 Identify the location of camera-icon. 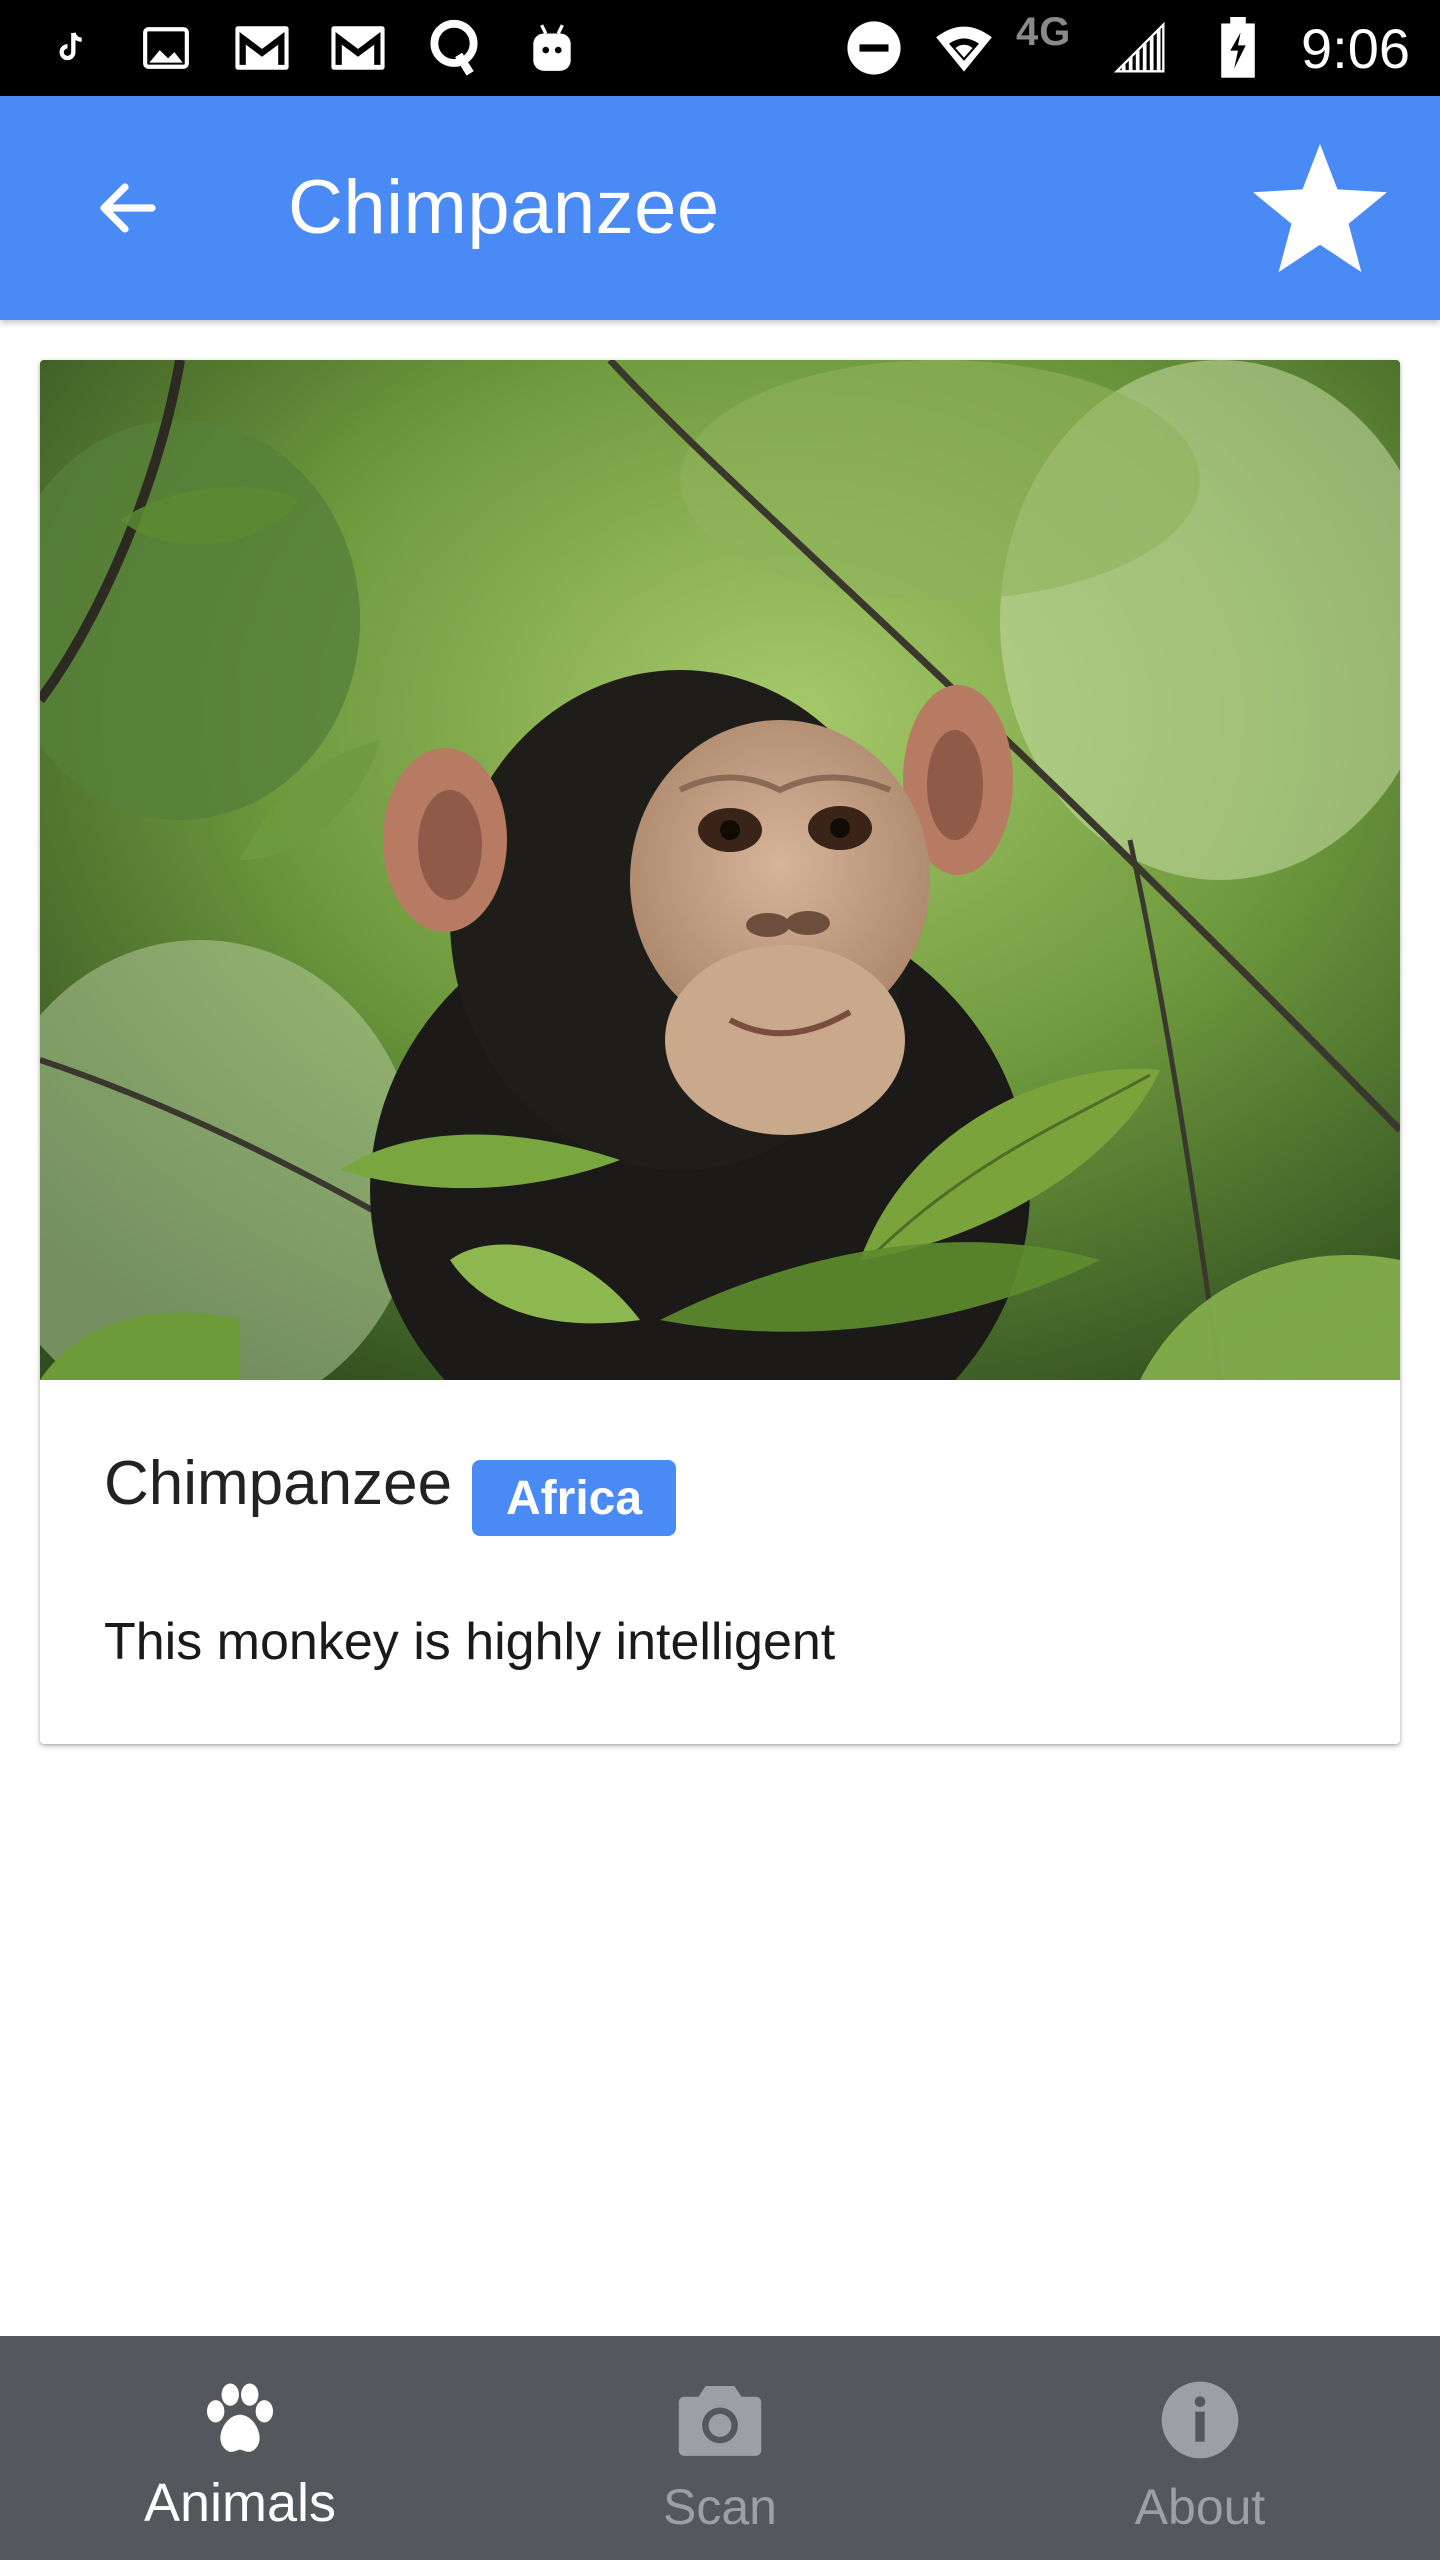
(720, 2420).